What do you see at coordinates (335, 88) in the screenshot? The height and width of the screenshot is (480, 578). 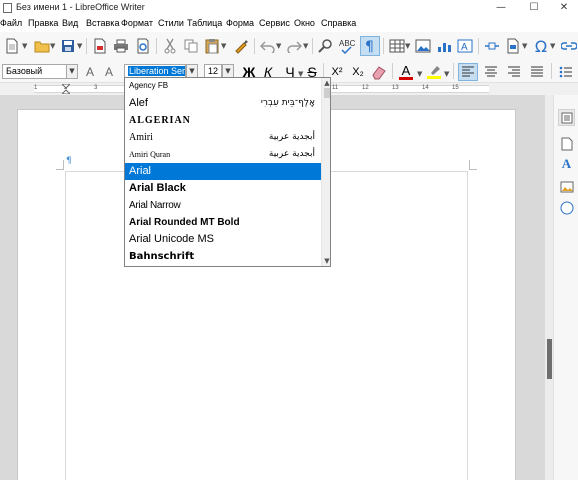 I see `ruler-number: 11` at bounding box center [335, 88].